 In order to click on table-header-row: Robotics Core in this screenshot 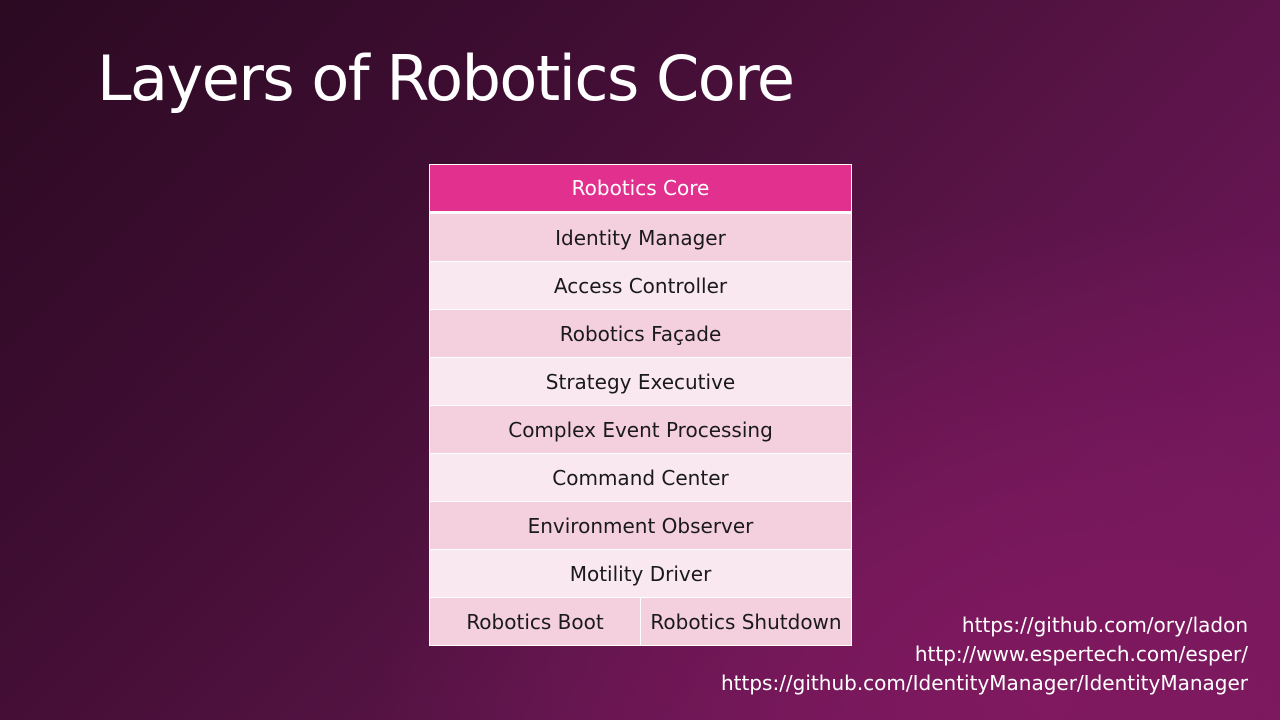, I will do `click(640, 189)`.